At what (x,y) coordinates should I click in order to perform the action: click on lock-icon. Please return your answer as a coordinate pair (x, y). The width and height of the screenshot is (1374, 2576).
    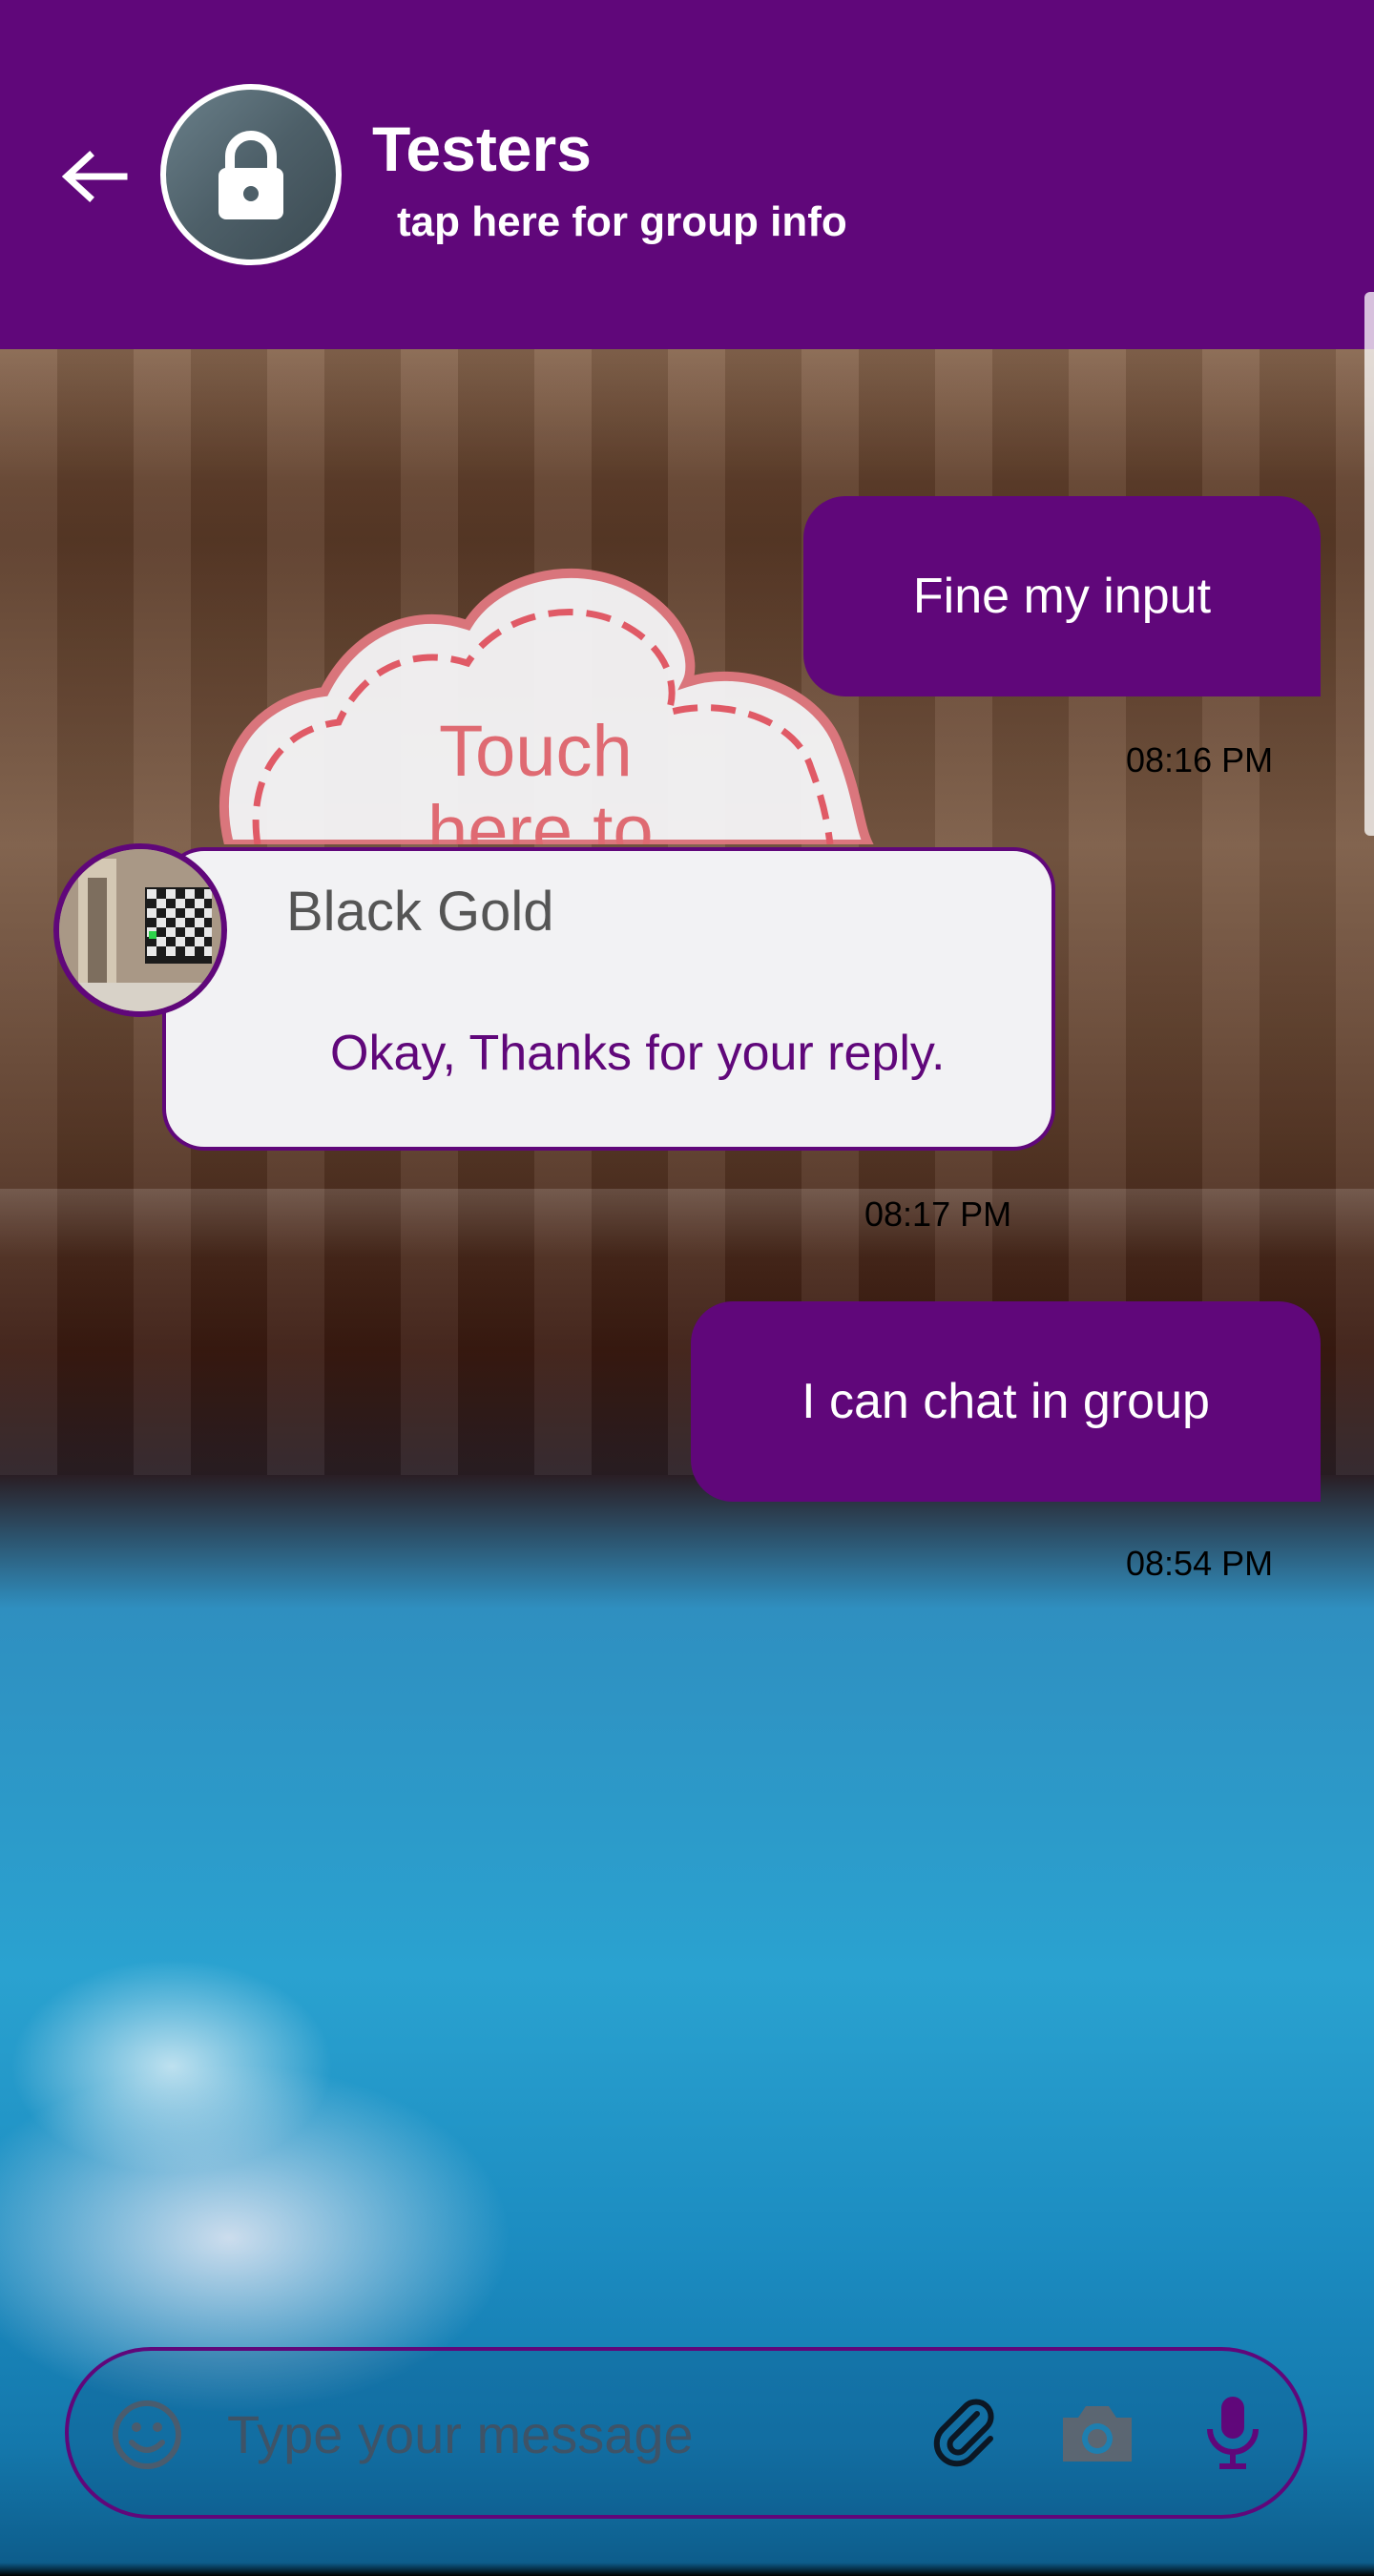
    Looking at the image, I should click on (251, 175).